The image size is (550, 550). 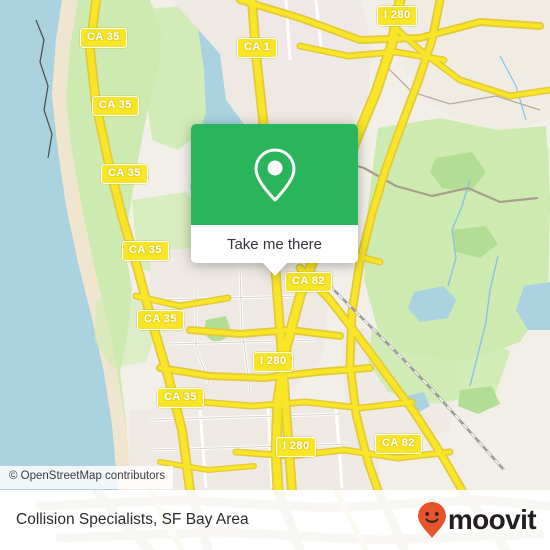 I want to click on location-callout-card: Take me there, so click(x=274, y=200).